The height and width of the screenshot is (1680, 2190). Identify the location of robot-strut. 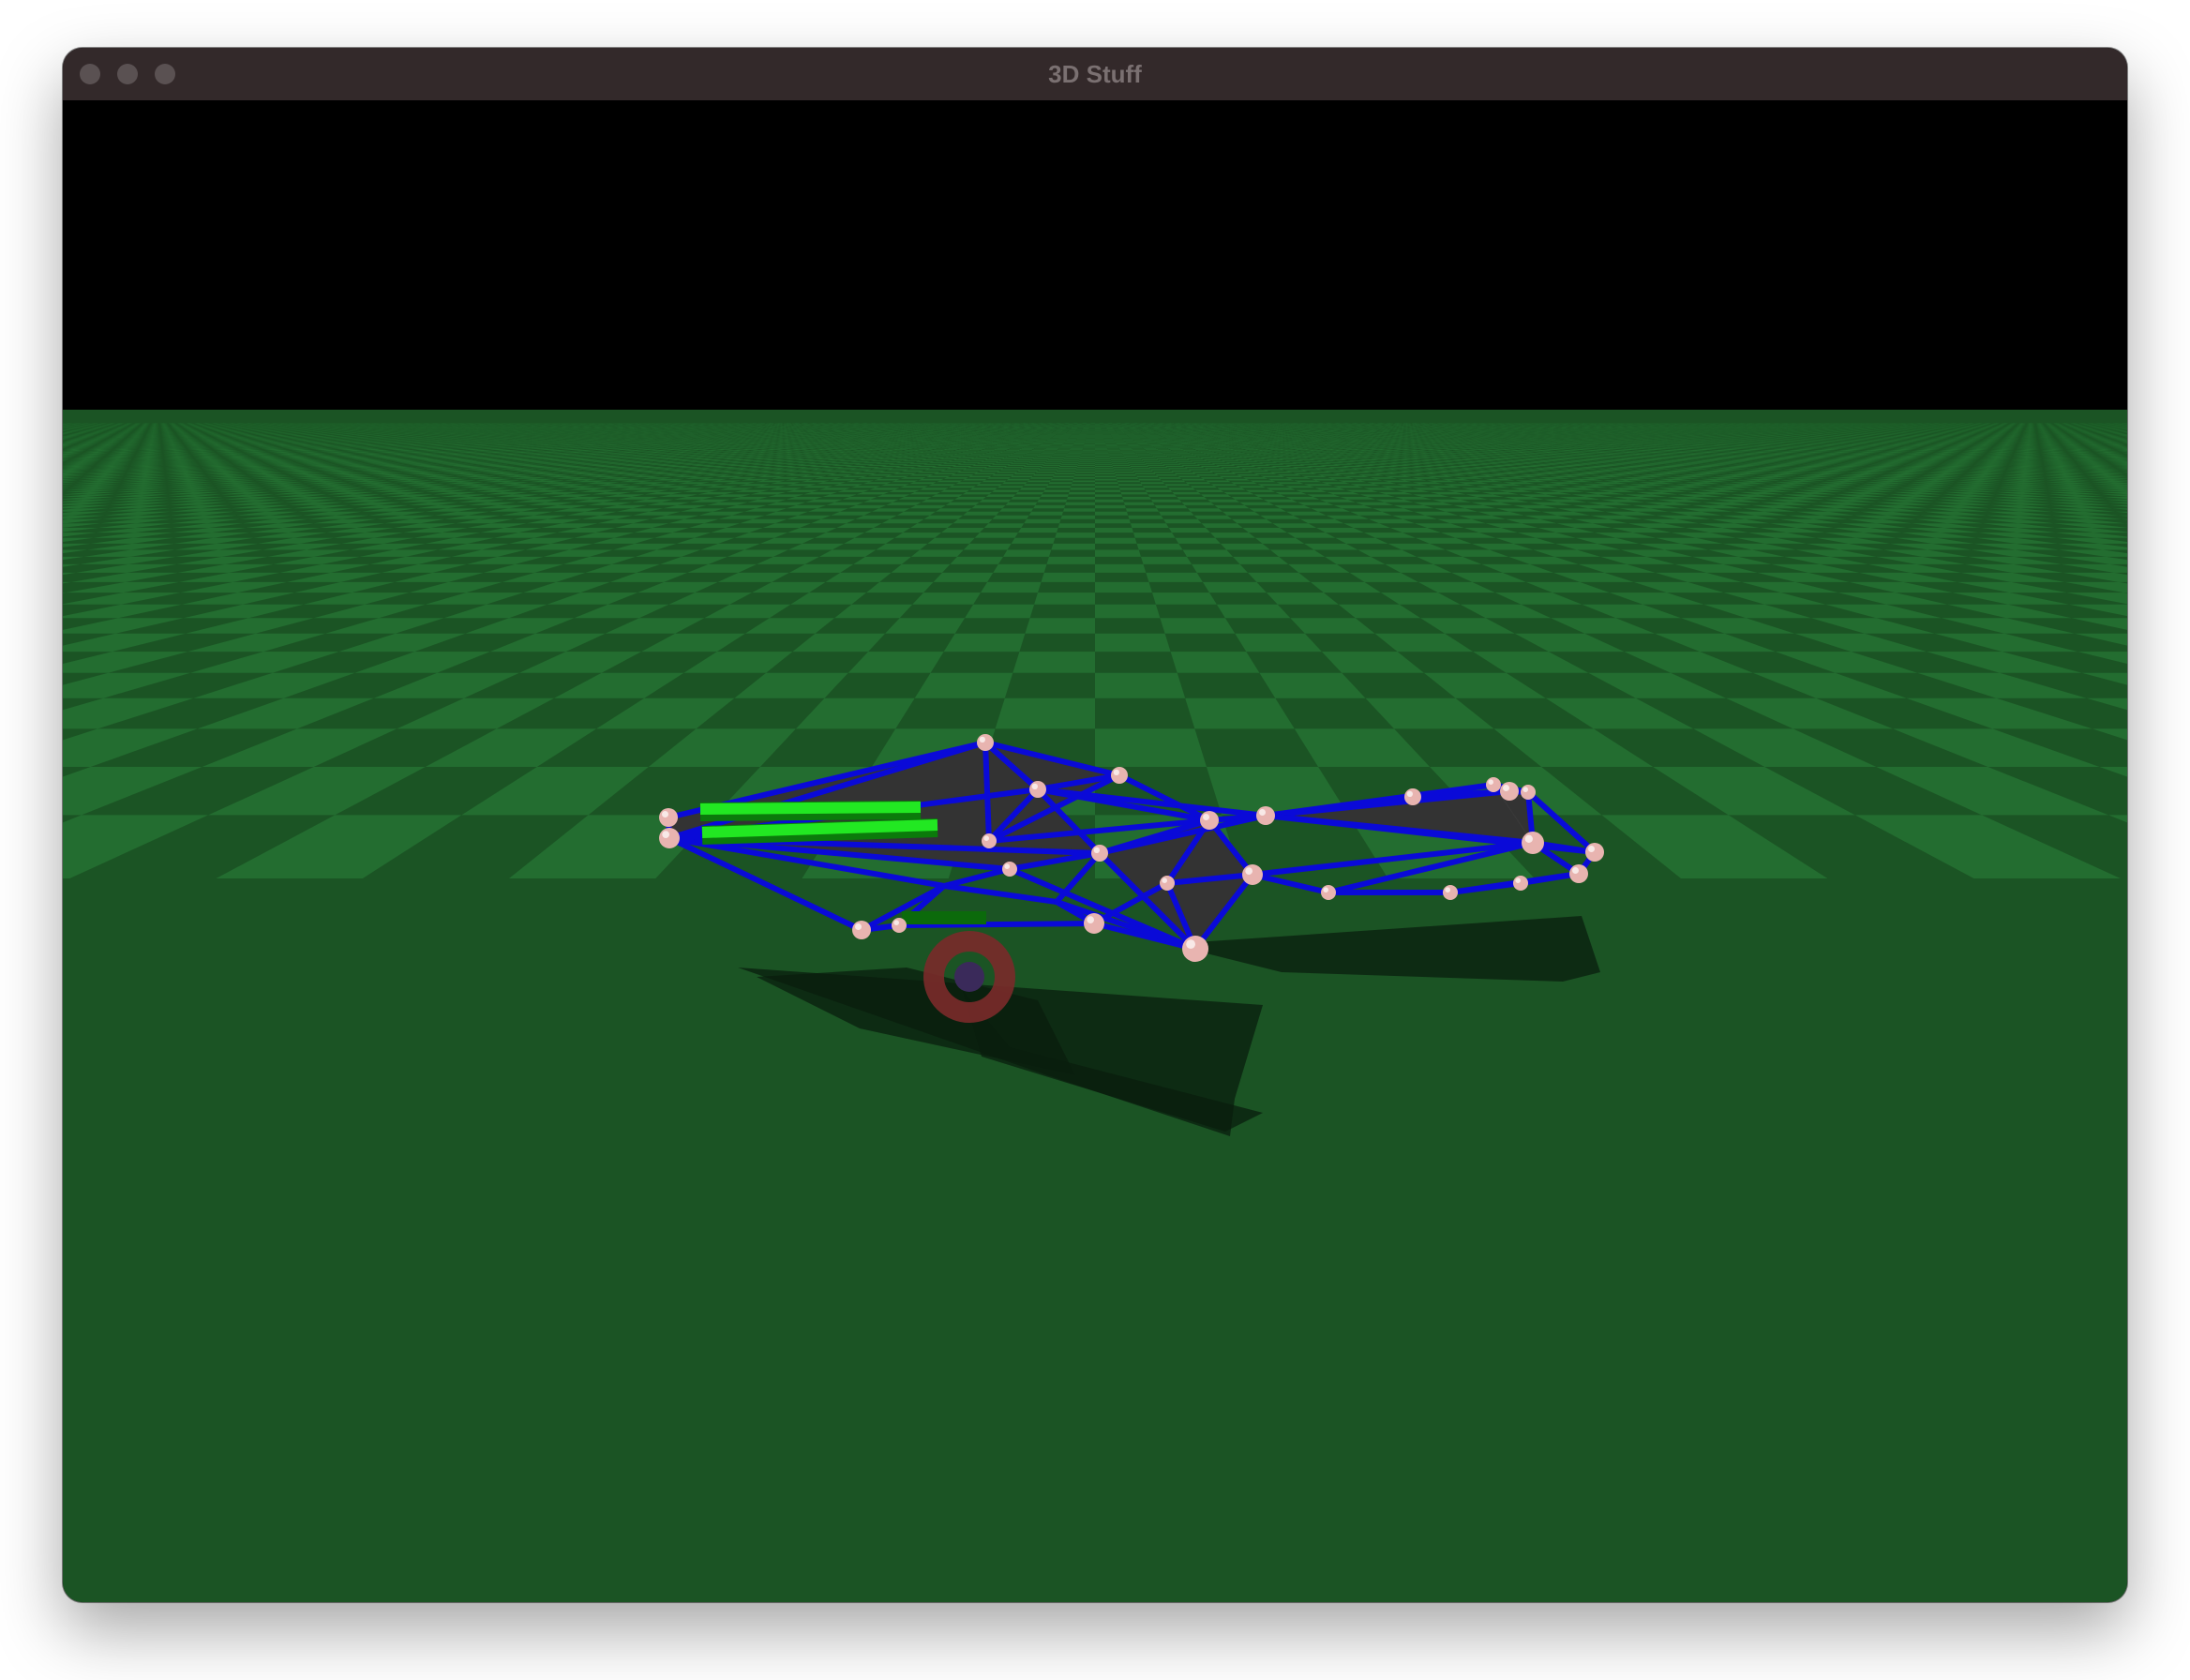
(987, 792).